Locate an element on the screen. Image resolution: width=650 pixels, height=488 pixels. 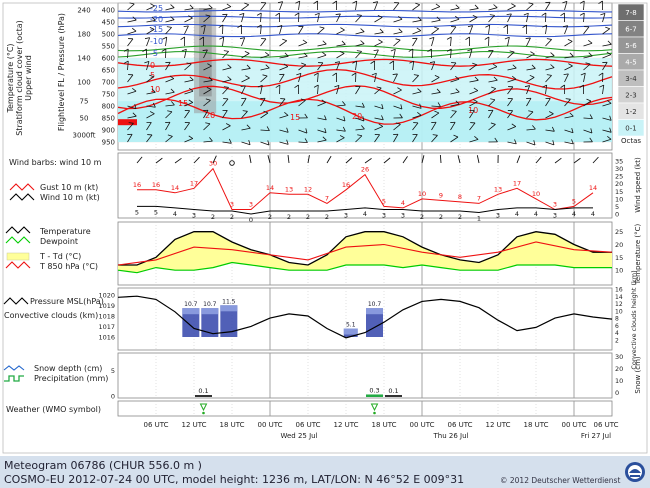
panel-frame-prec is located at coordinates (365, 375).